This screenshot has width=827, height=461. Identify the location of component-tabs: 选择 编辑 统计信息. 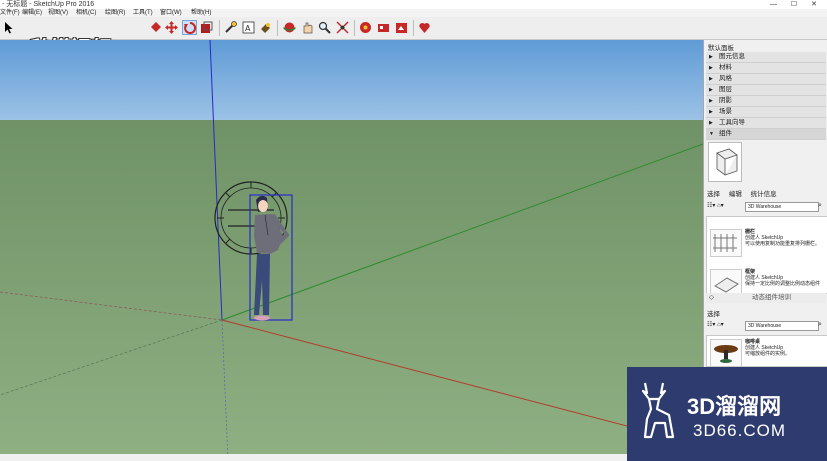
(745, 193).